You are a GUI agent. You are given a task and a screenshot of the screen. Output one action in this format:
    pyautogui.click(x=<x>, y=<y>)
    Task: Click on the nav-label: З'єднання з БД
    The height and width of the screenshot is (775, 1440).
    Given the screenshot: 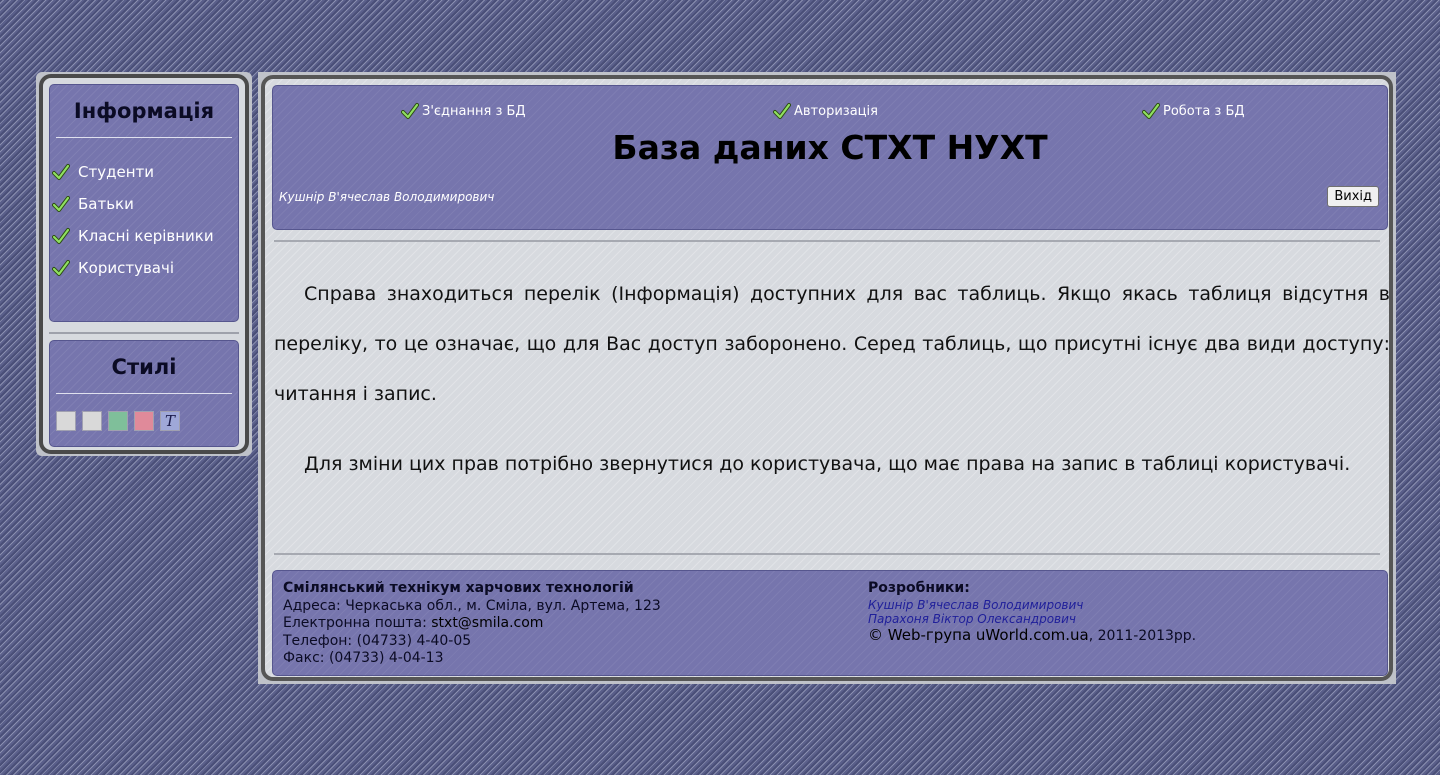 What is the action you would take?
    pyautogui.click(x=474, y=111)
    